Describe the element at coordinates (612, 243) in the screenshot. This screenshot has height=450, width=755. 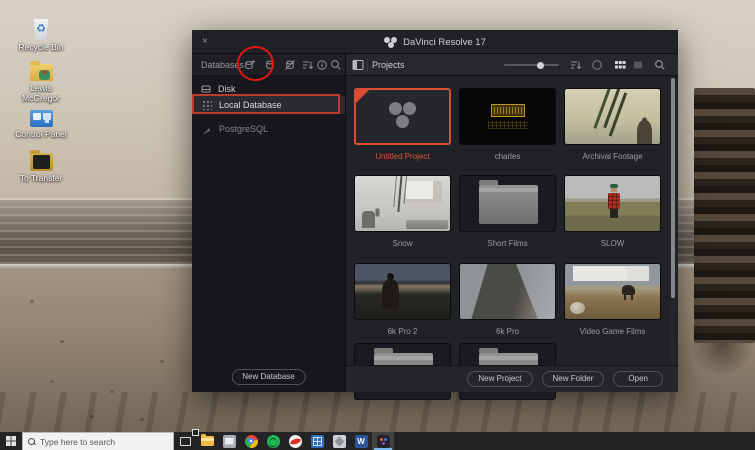
I see `project-name: SLOW` at that location.